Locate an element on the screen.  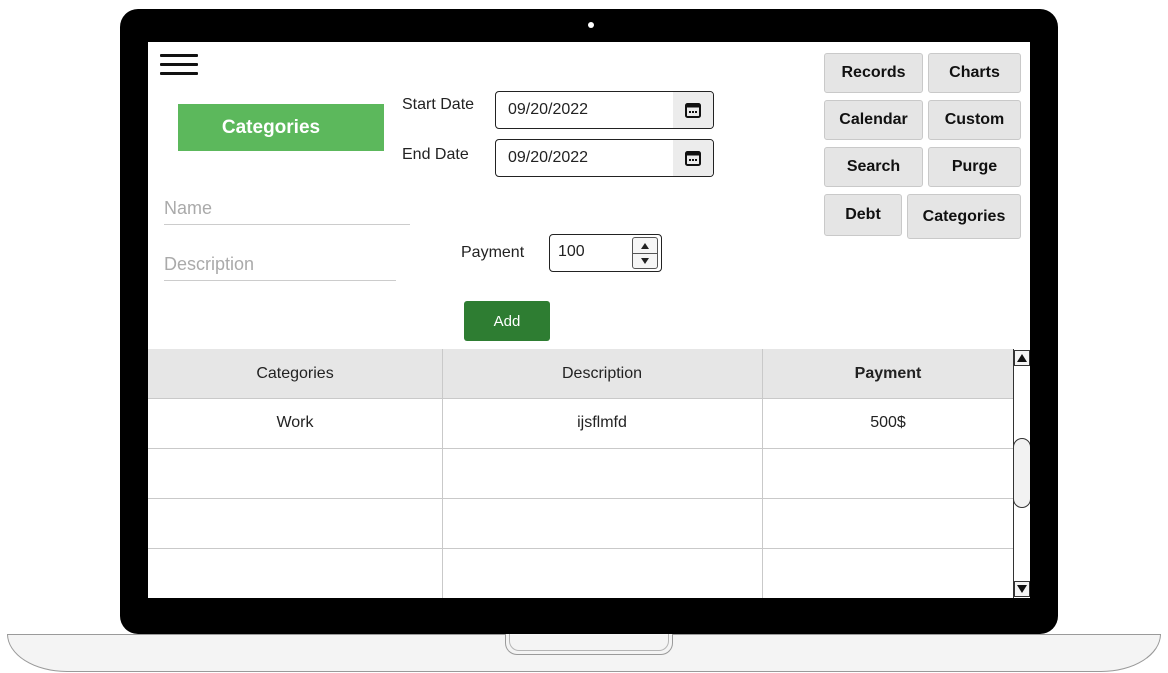
scroll-up-arrow-icon is located at coordinates (1022, 358).